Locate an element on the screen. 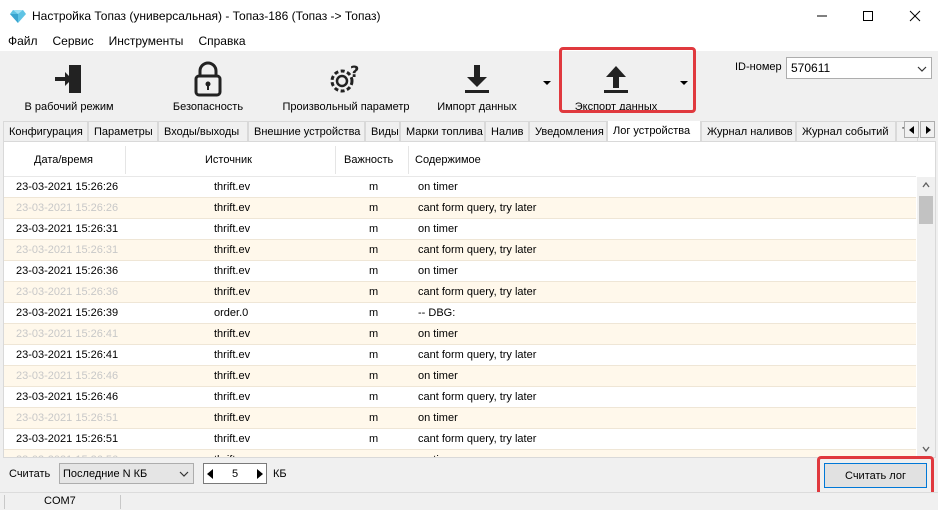 Image resolution: width=938 pixels, height=510 pixels. cell-datetime: 23-03-2021 15:26:46 is located at coordinates (67, 376).